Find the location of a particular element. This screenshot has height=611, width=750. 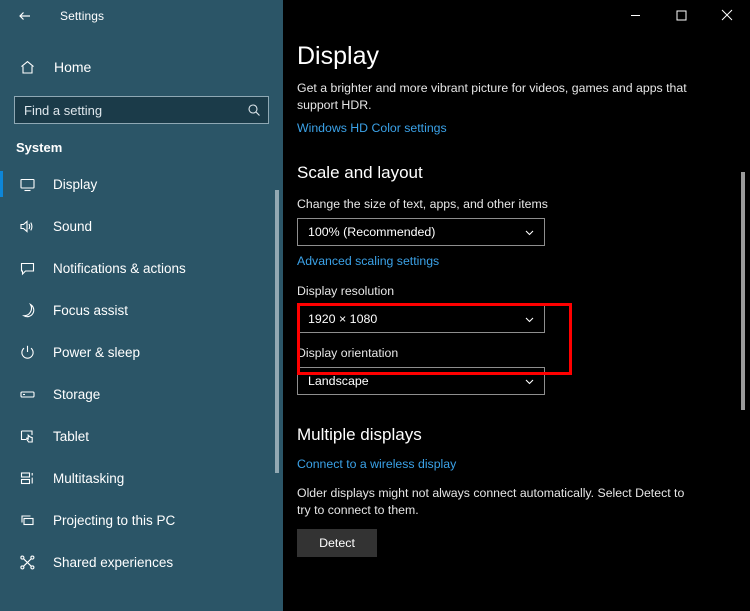

sidebar-item-display-label: Display is located at coordinates (75, 184).